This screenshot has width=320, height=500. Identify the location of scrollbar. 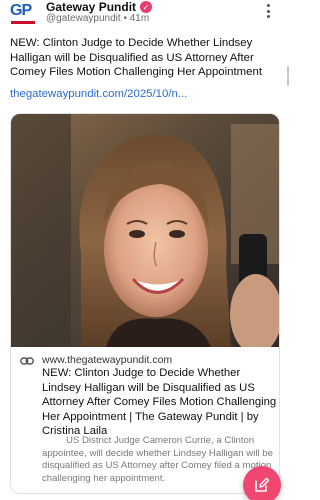
(288, 76).